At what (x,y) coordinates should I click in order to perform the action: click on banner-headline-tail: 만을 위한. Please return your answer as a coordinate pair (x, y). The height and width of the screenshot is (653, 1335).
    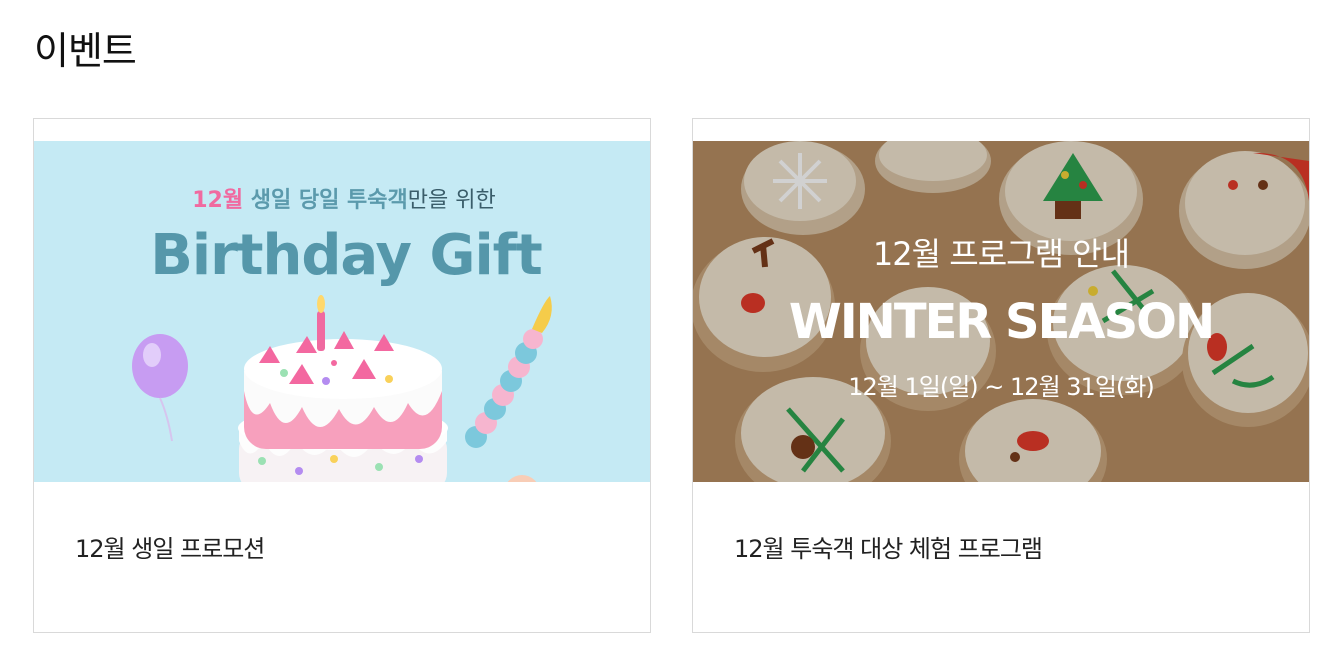
    Looking at the image, I should click on (452, 200).